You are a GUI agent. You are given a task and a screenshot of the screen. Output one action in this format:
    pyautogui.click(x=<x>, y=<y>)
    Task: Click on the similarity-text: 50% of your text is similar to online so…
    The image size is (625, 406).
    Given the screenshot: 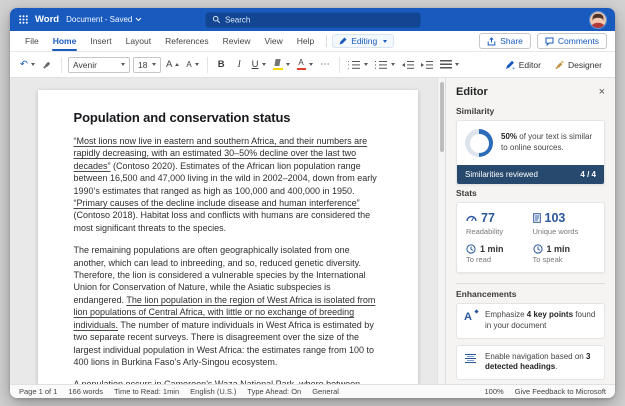 What is the action you would take?
    pyautogui.click(x=547, y=142)
    